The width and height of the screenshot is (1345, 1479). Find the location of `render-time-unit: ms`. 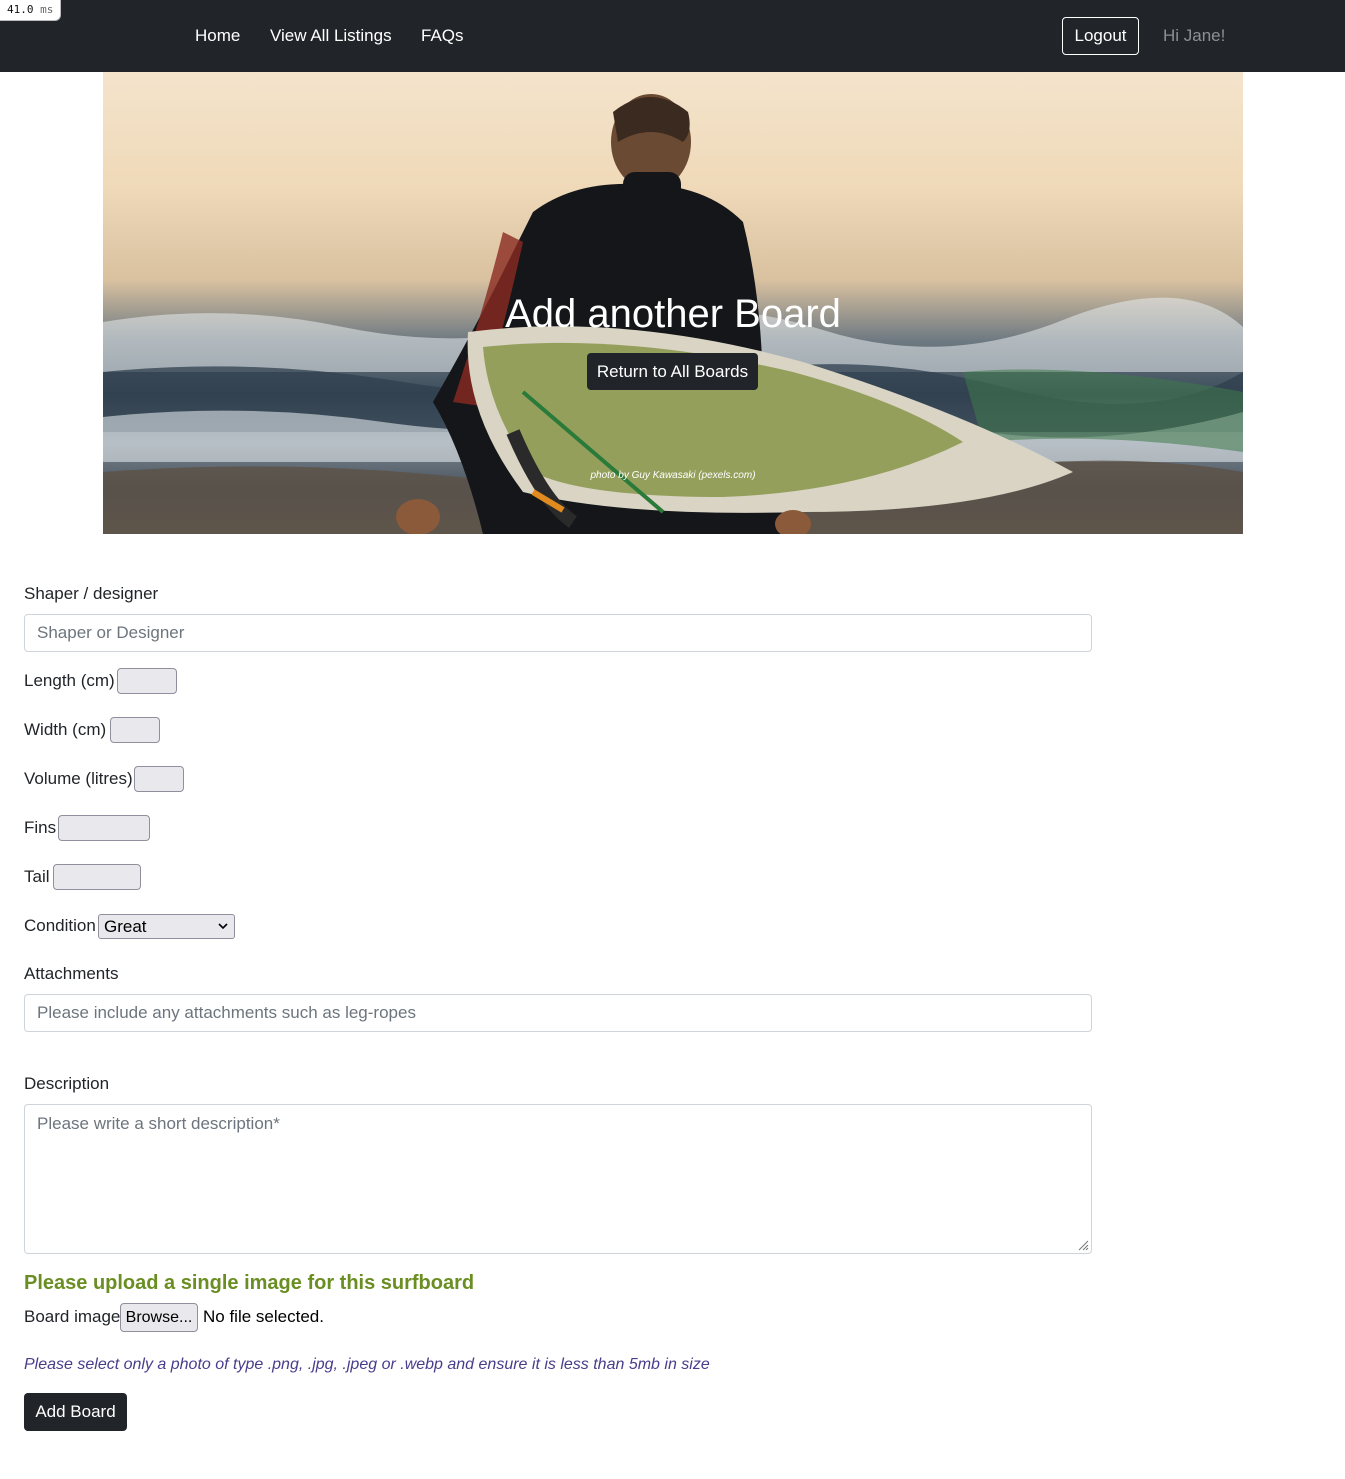

render-time-unit: ms is located at coordinates (47, 9).